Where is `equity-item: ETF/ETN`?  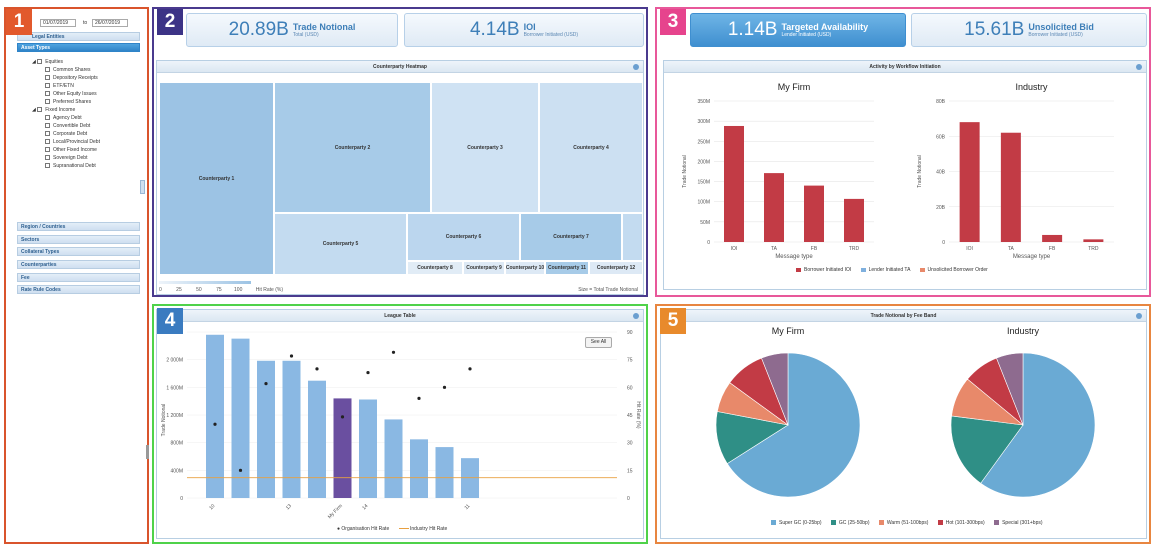
equity-item: ETF/ETN is located at coordinates (59, 86).